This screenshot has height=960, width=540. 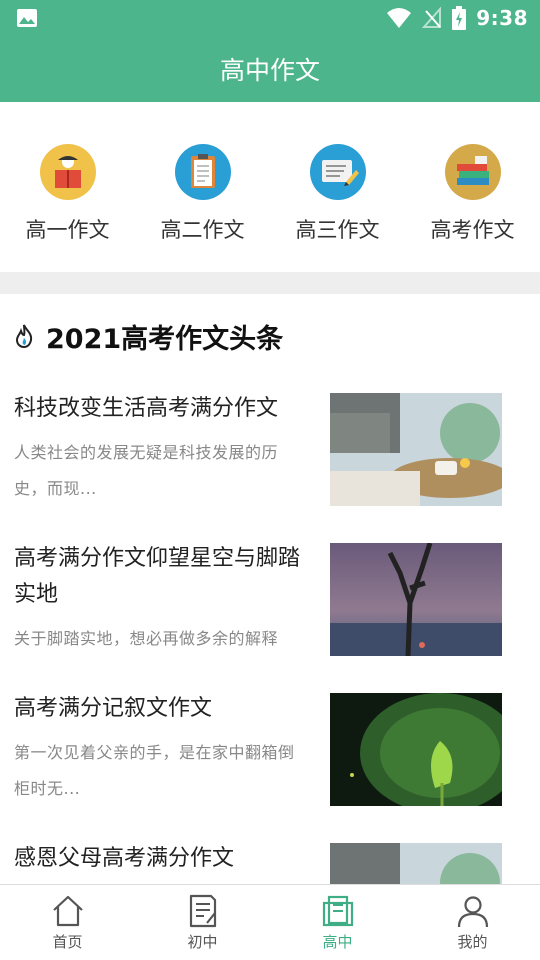 I want to click on section-header: 2021高考作文头条, so click(x=148, y=336).